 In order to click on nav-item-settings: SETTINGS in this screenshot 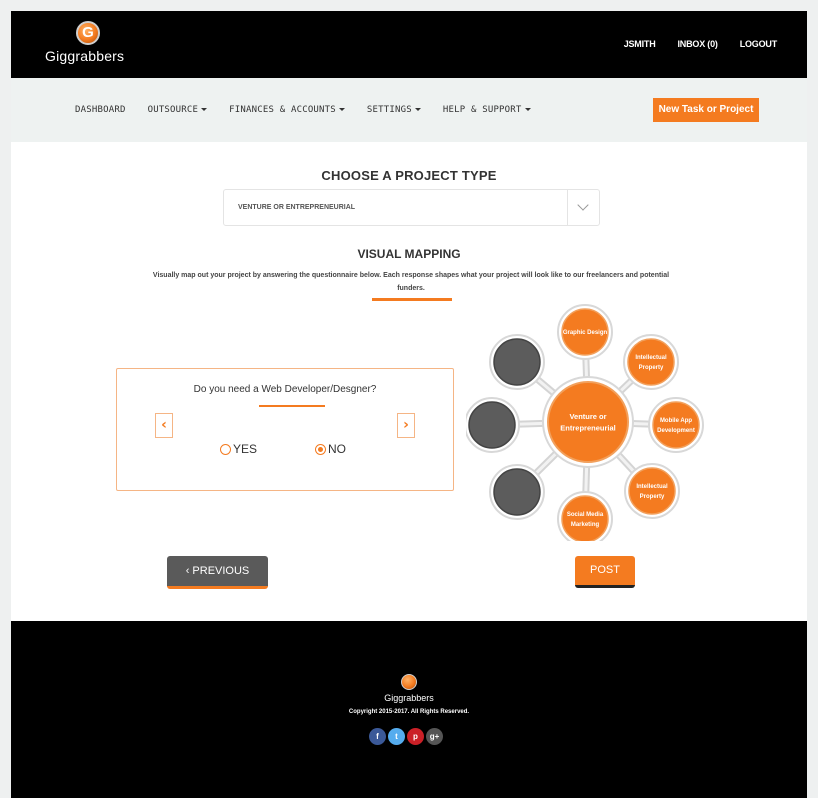, I will do `click(394, 110)`.